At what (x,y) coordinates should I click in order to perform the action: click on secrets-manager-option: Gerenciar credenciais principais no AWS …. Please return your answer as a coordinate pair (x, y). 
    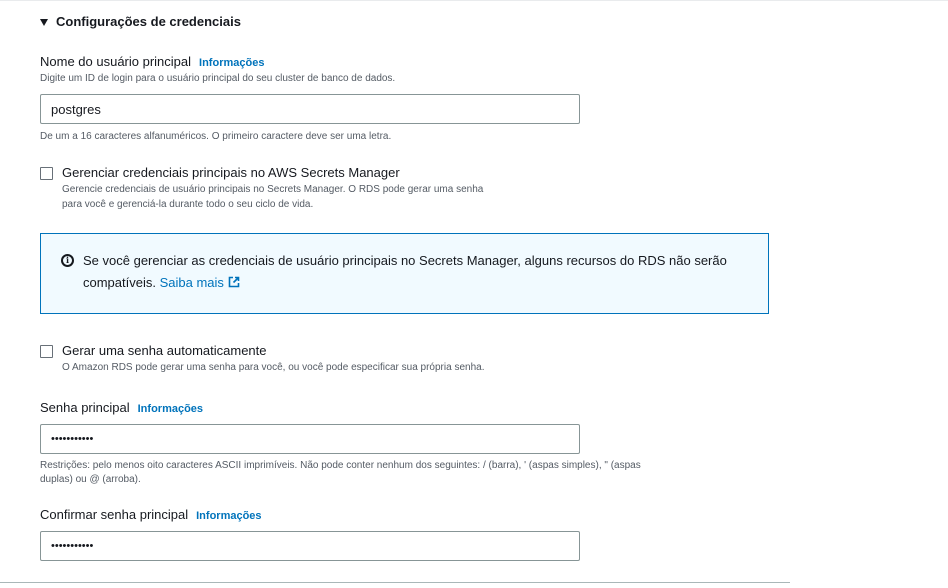
    Looking at the image, I should click on (261, 188).